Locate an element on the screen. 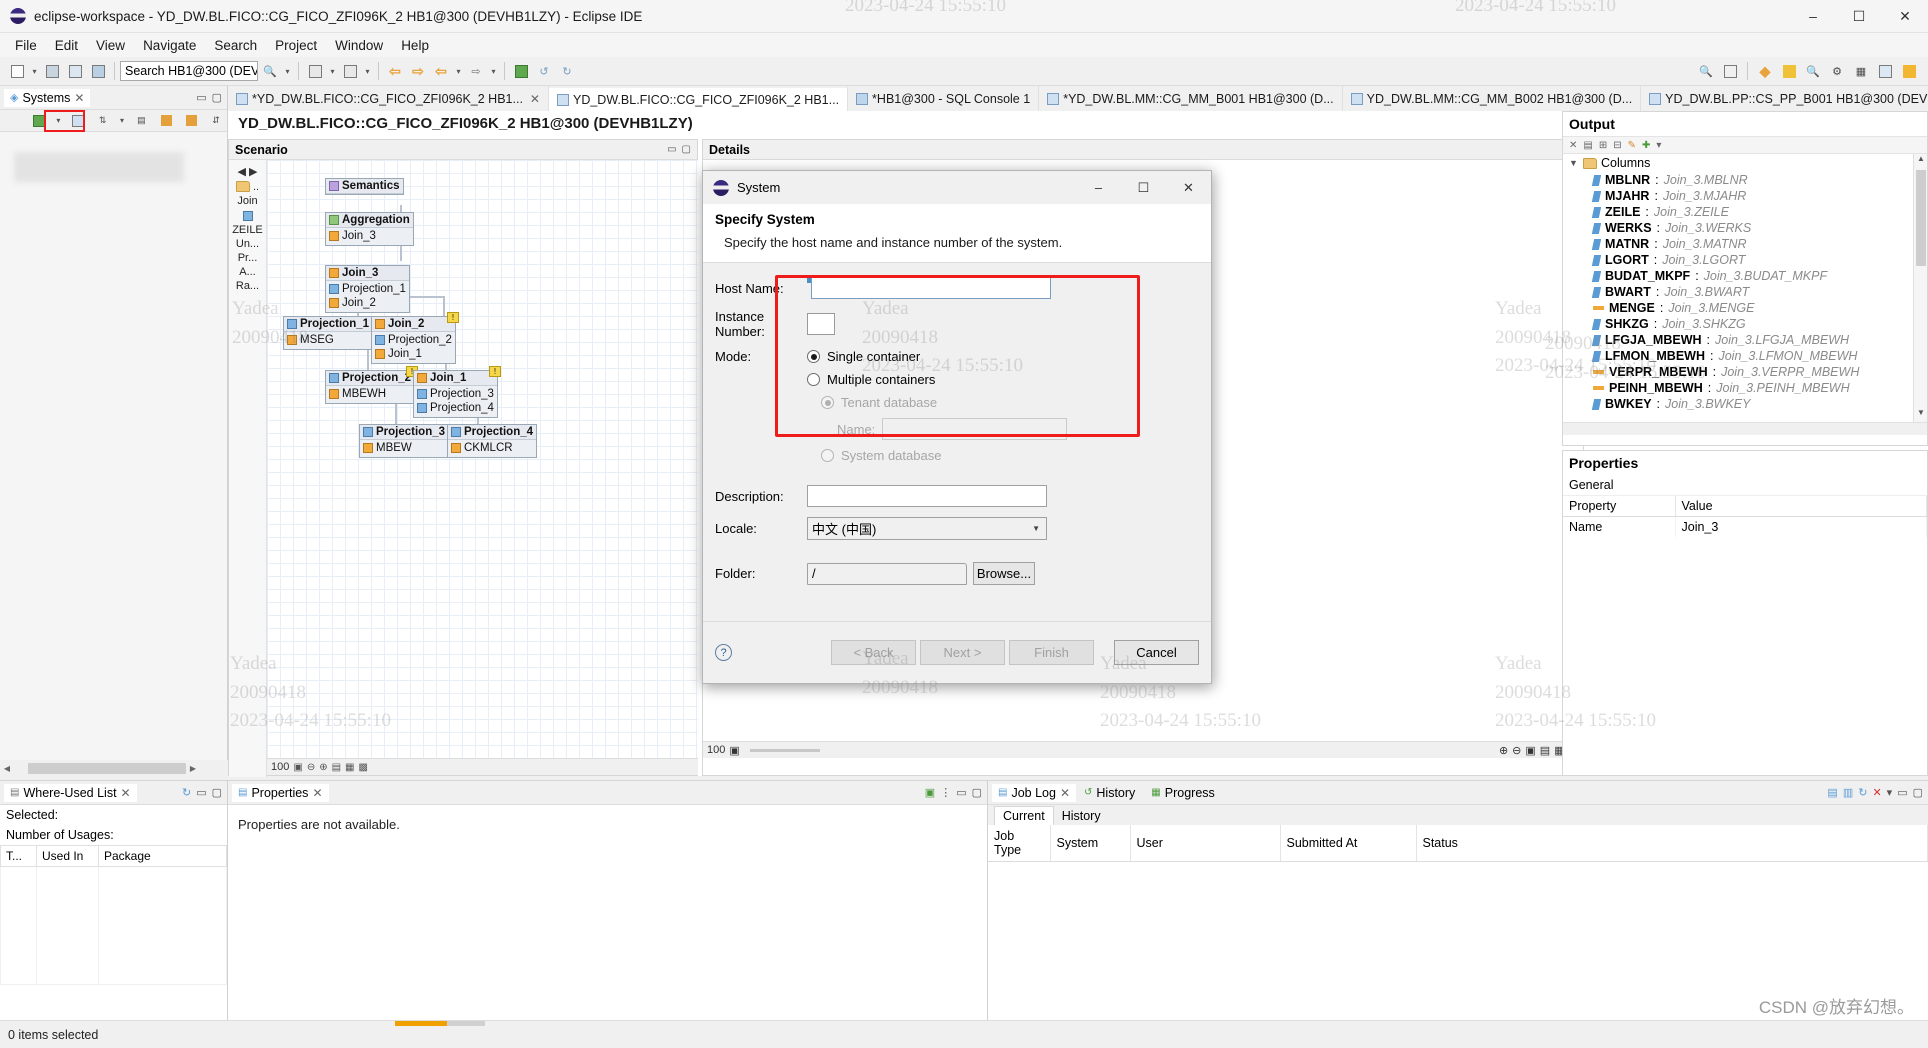 The image size is (1928, 1048). add-icon: ✚ is located at coordinates (1646, 145).